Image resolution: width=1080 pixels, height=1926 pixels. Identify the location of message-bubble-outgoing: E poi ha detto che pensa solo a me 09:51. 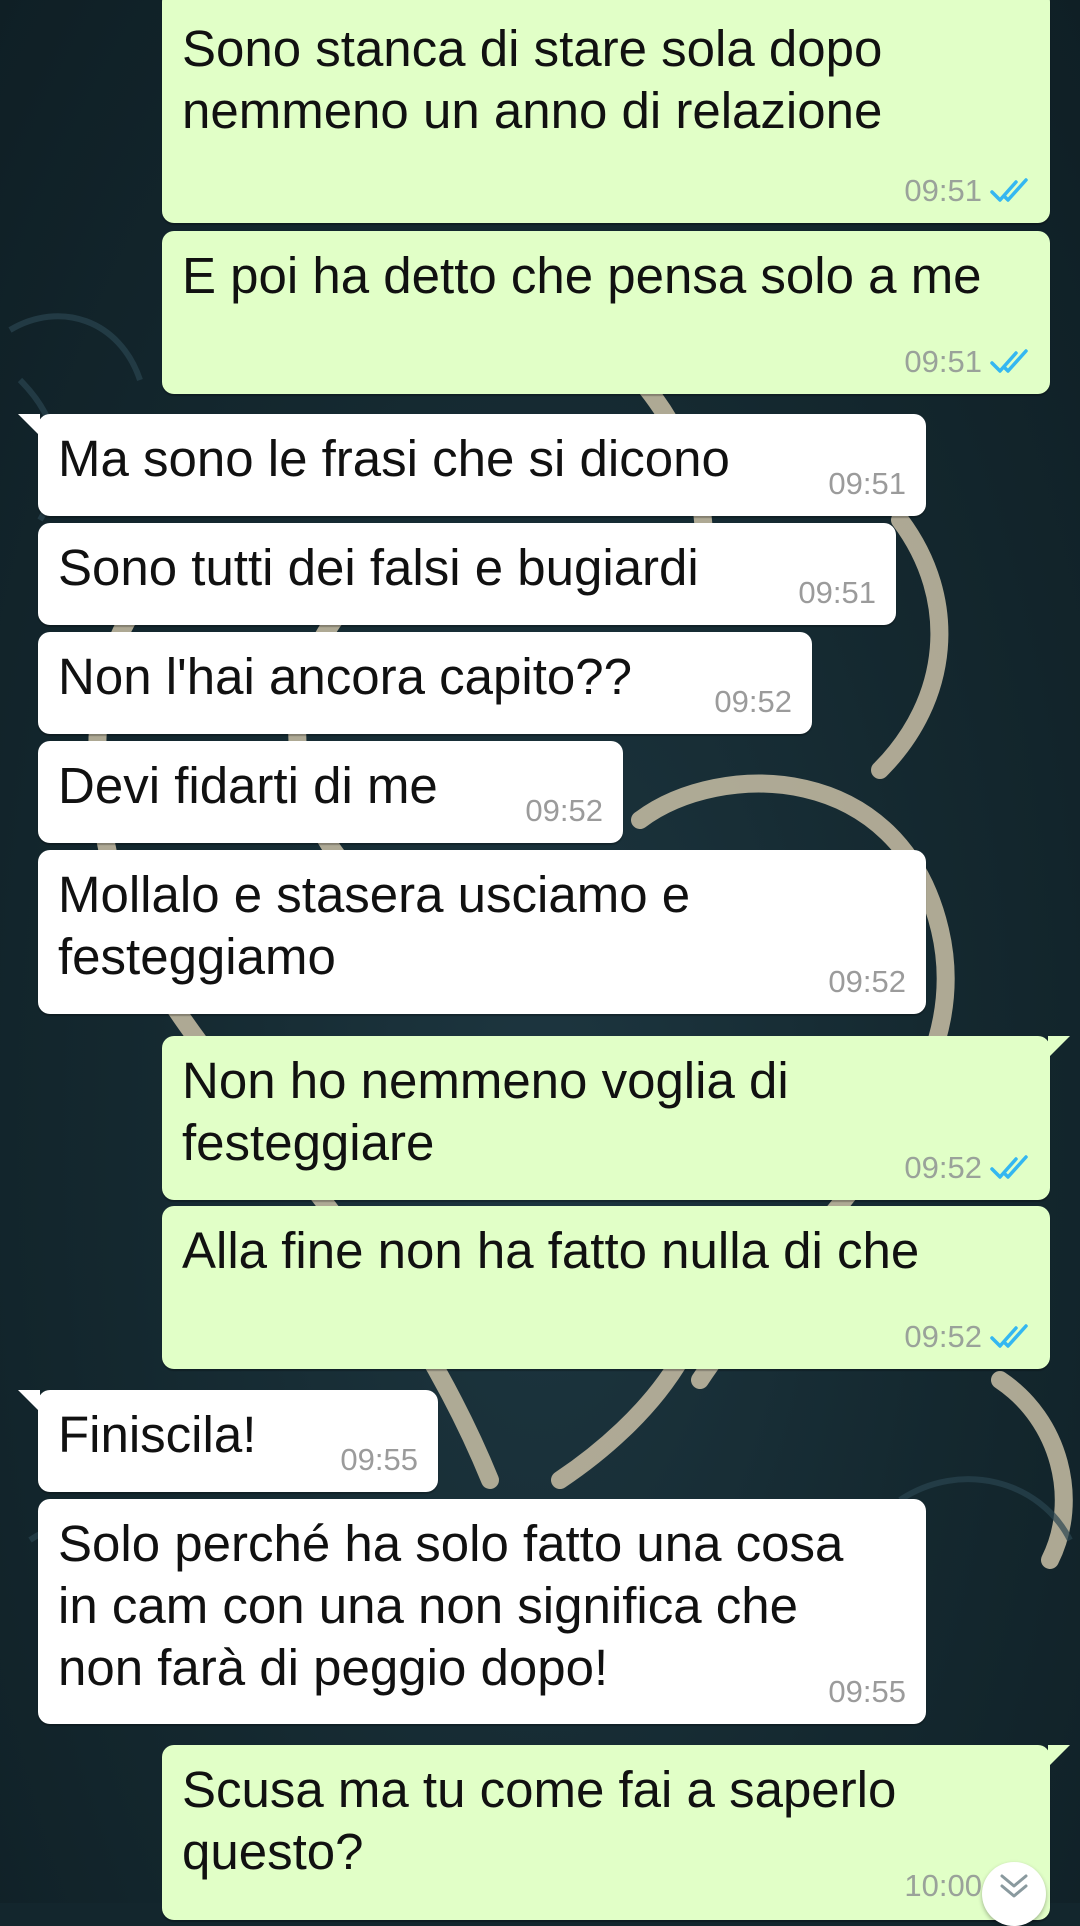
(606, 312).